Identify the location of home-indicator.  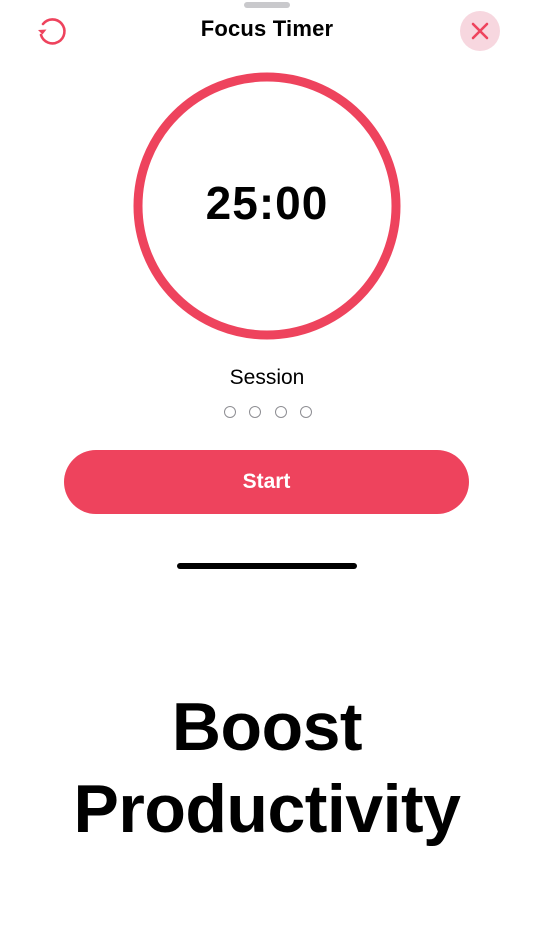
(267, 566).